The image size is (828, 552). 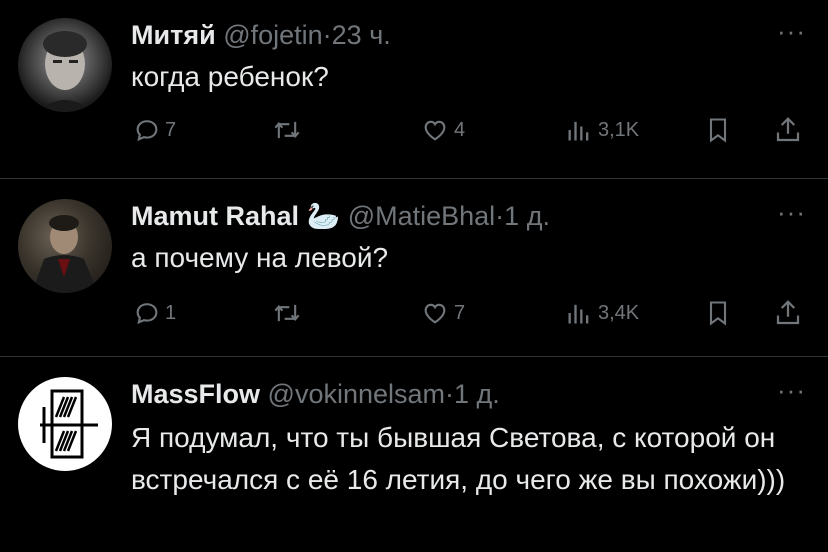 What do you see at coordinates (173, 35) in the screenshot?
I see `author-name: Митяй` at bounding box center [173, 35].